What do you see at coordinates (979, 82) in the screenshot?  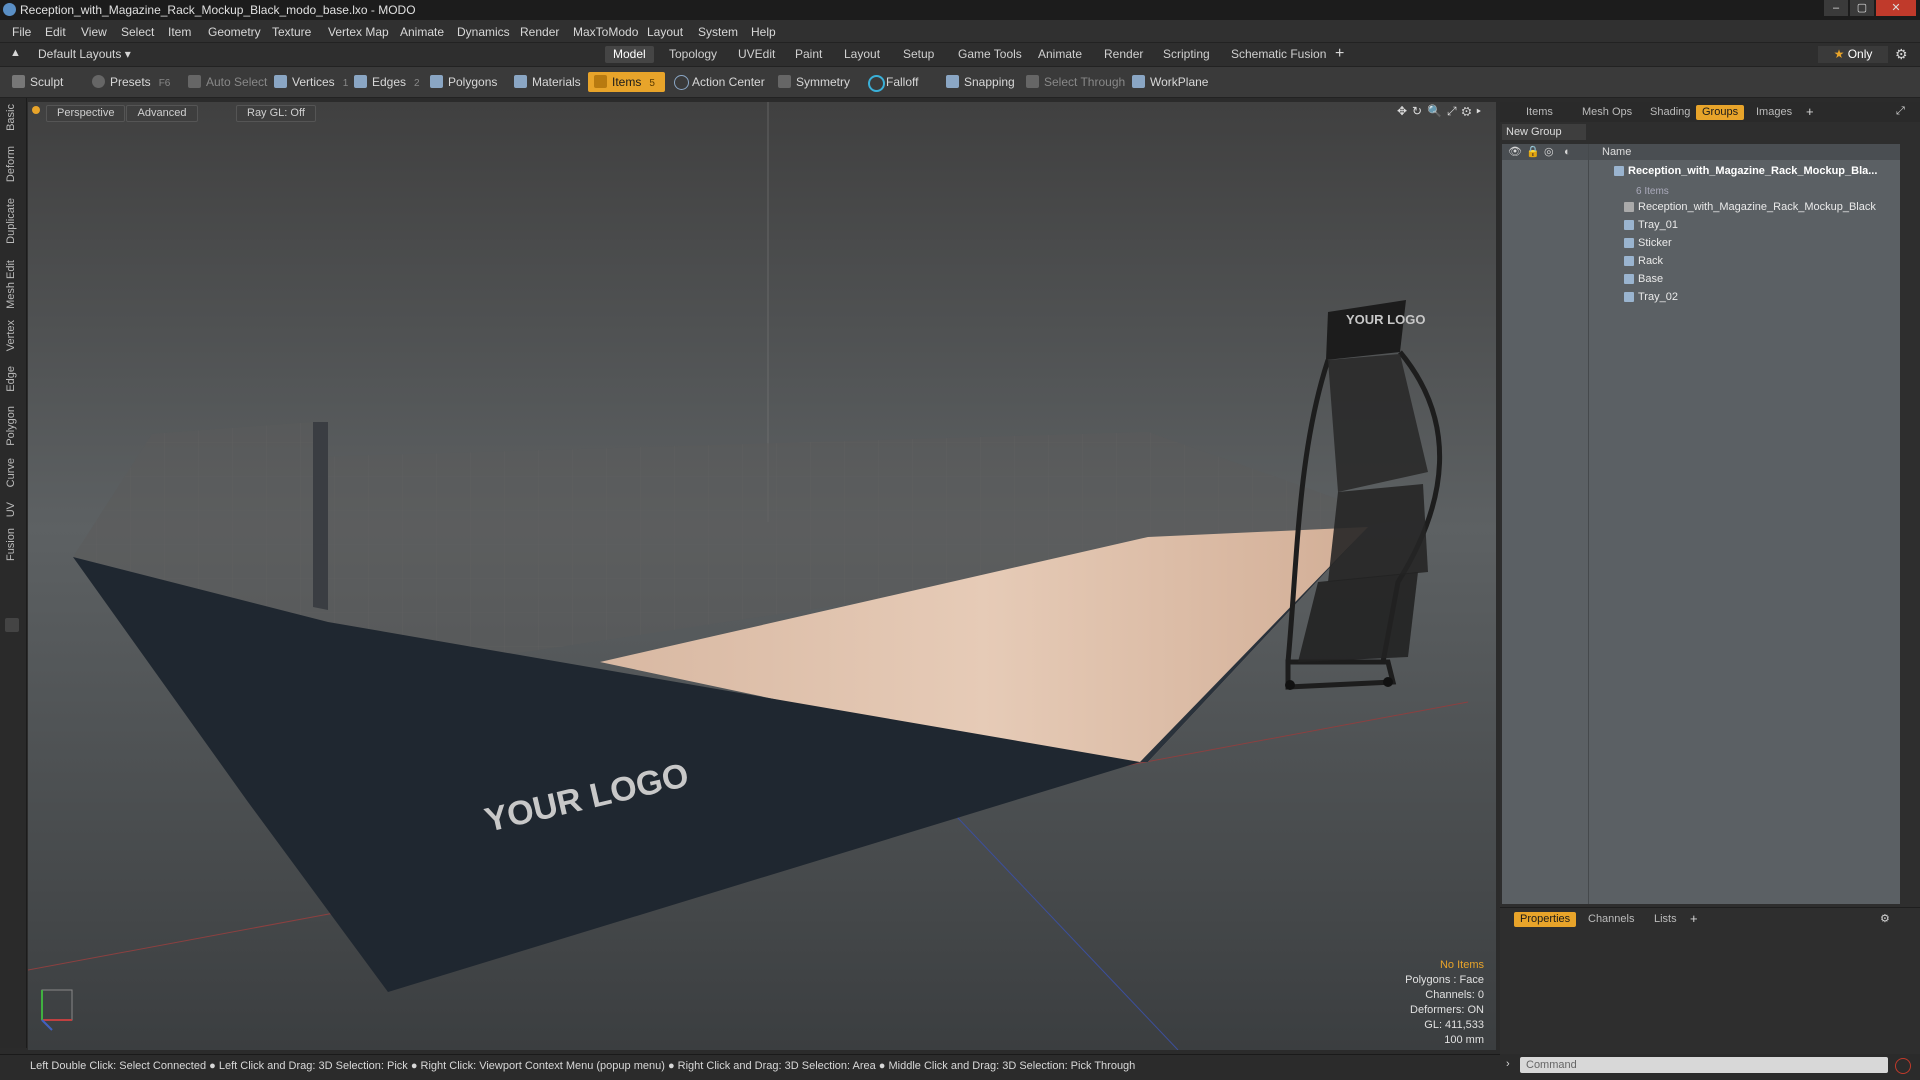 I see `snapping-button: Snapping` at bounding box center [979, 82].